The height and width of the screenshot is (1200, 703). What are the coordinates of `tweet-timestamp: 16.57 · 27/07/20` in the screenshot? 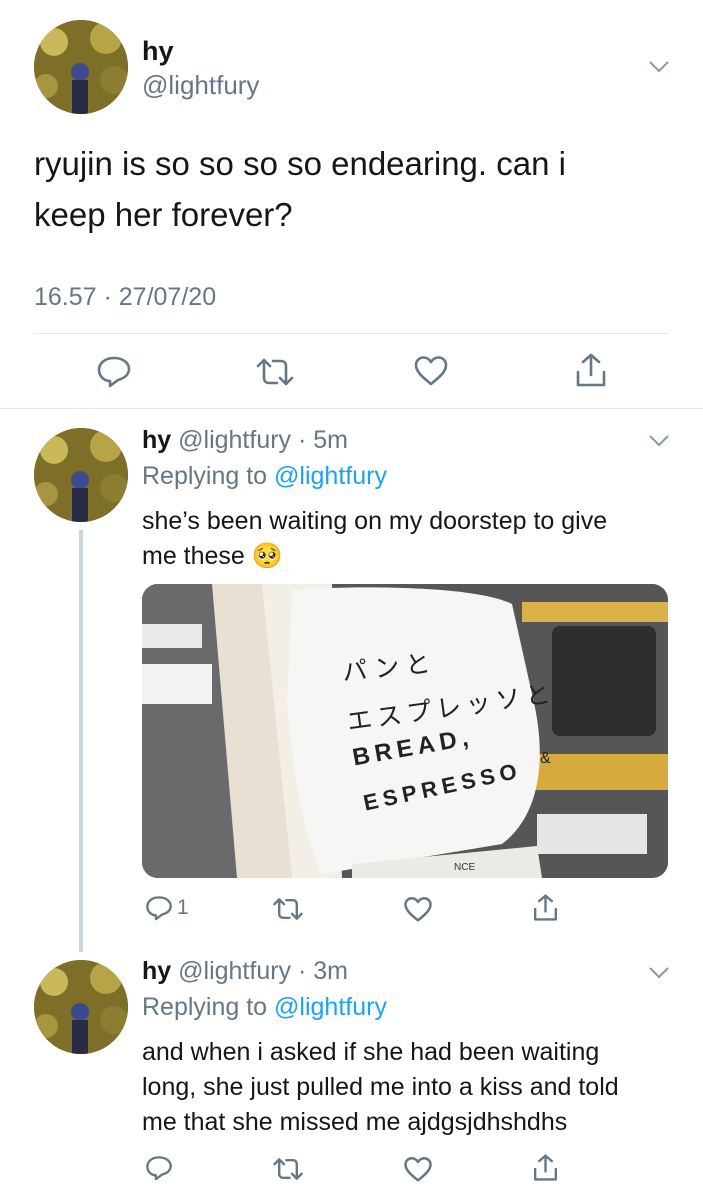 It's located at (125, 297).